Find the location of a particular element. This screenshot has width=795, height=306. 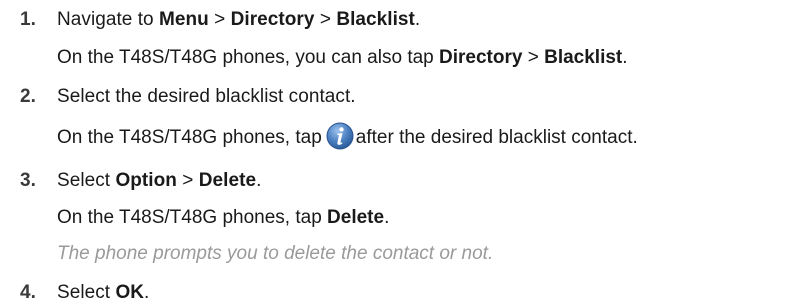

step-instruction: Select the desired blacklist contact. is located at coordinates (206, 96).